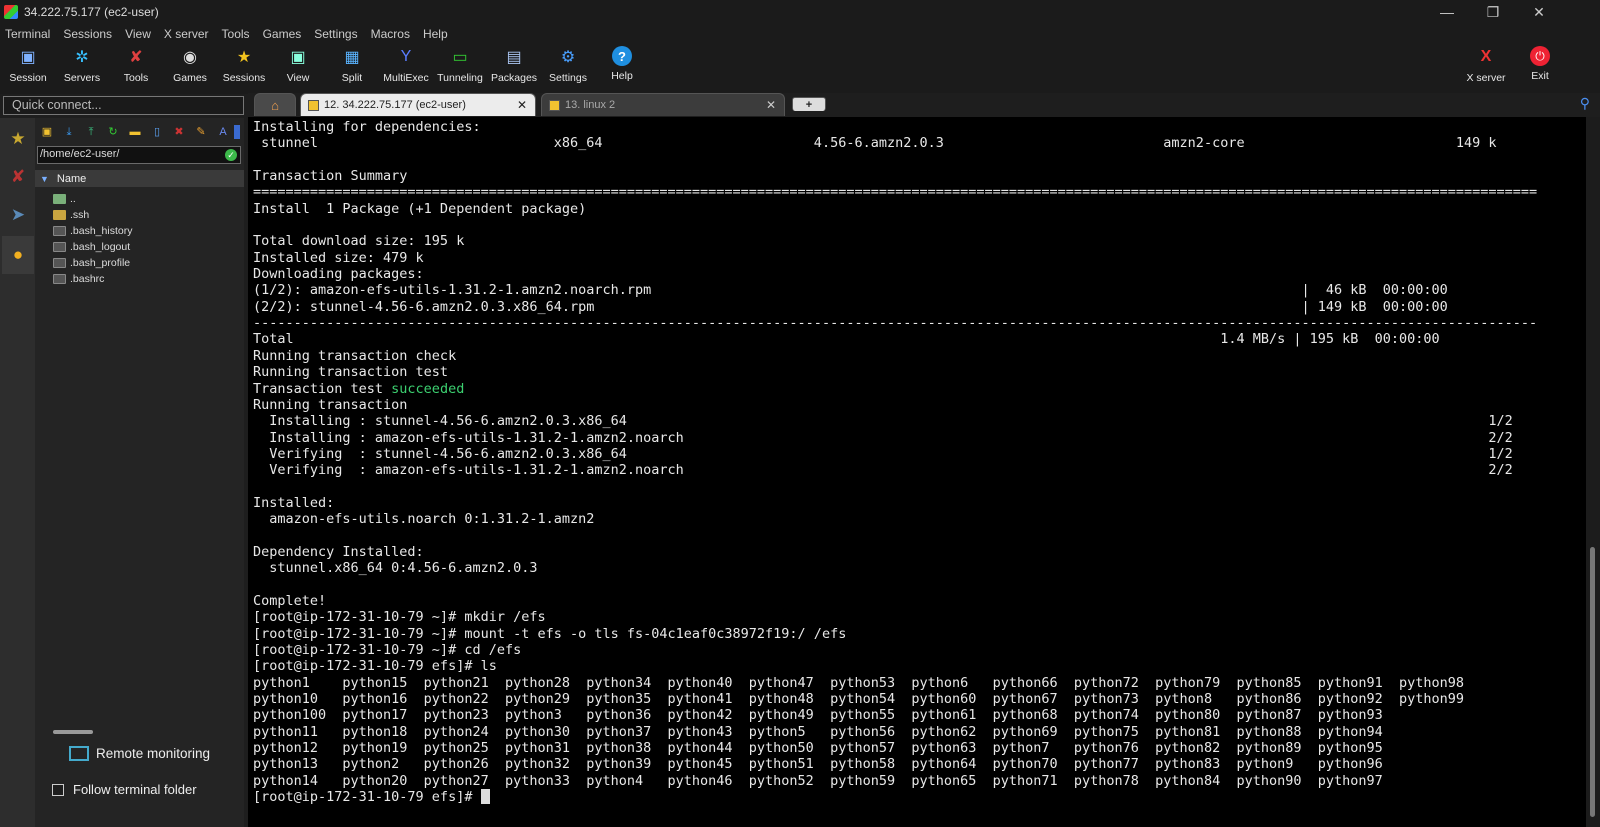 Image resolution: width=1600 pixels, height=827 pixels. I want to click on scroll-toolbar-icon, so click(237, 132).